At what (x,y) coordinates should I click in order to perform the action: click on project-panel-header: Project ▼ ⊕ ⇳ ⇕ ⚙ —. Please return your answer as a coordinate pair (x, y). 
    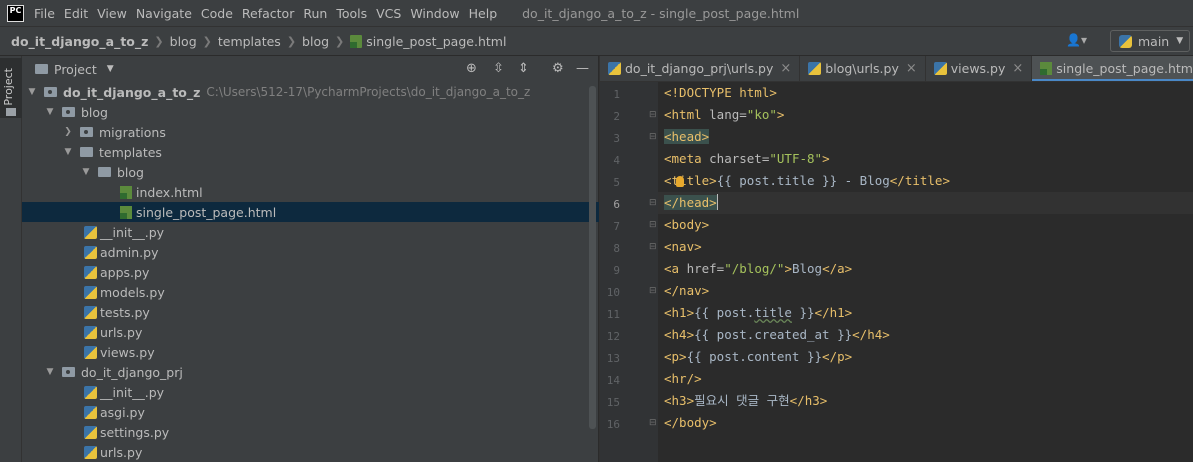
    Looking at the image, I should click on (310, 69).